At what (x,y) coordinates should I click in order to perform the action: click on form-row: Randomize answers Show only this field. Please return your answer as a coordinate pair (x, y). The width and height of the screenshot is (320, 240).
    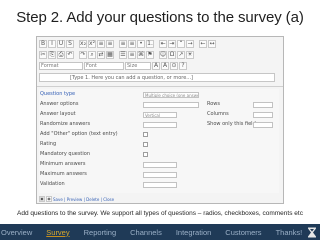
    Looking at the image, I should click on (159, 125).